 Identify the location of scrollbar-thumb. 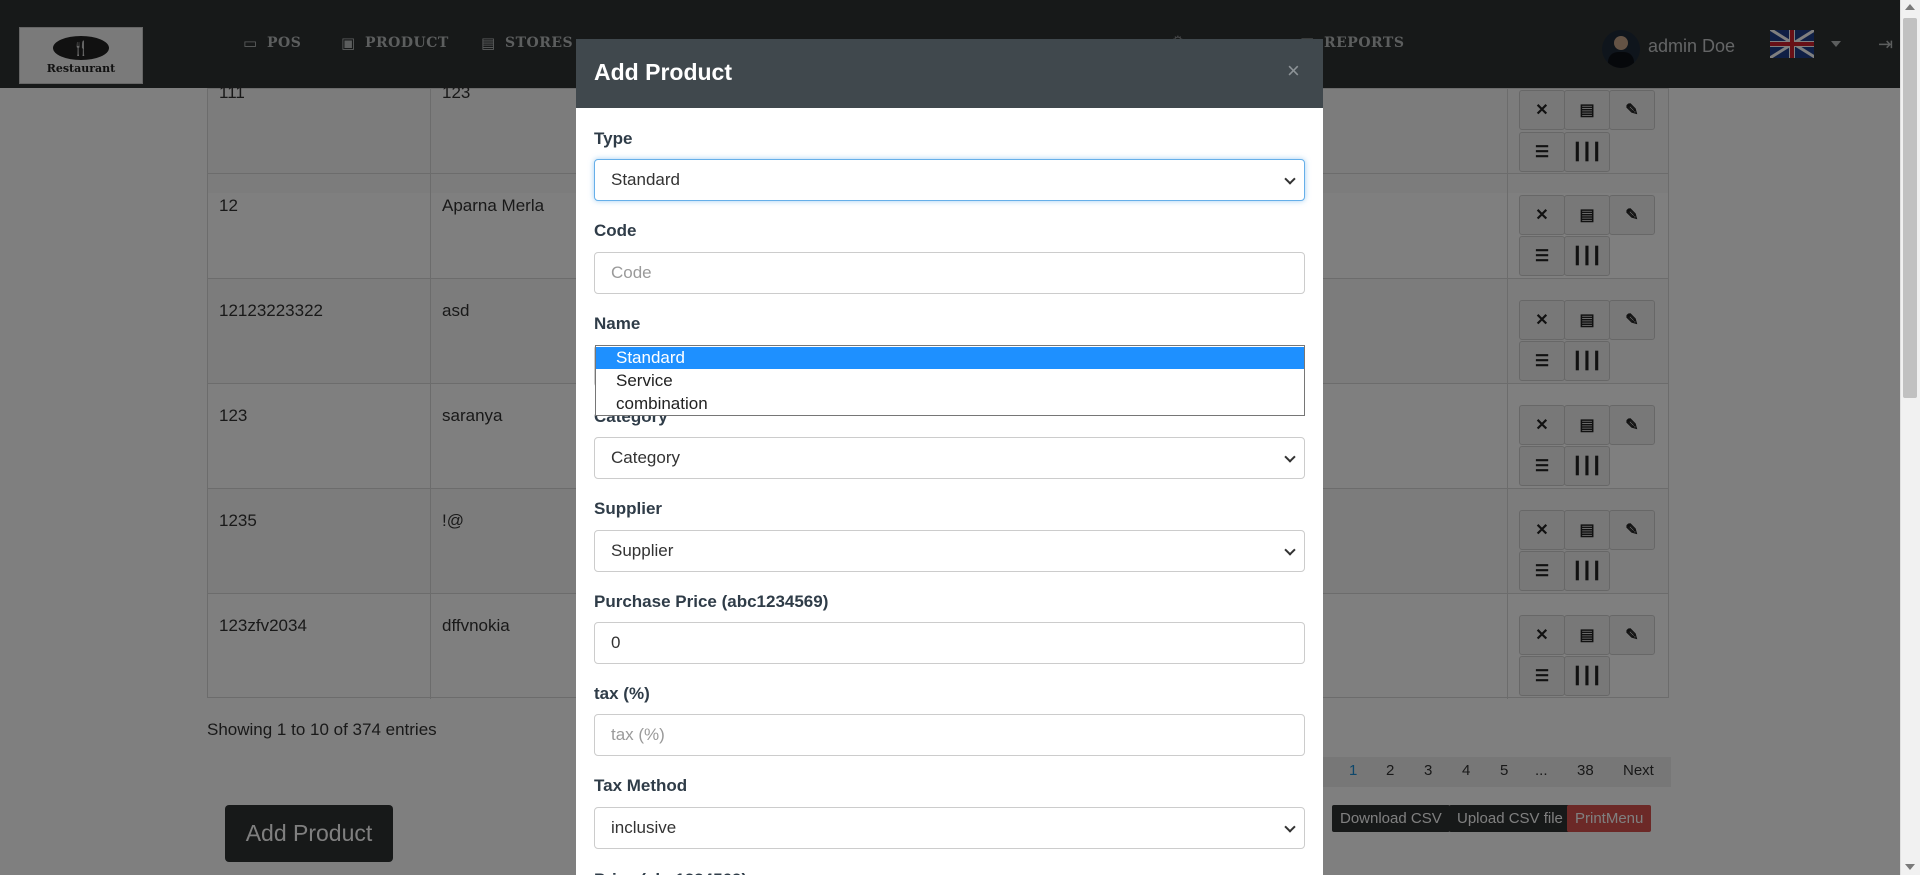
(1910, 208).